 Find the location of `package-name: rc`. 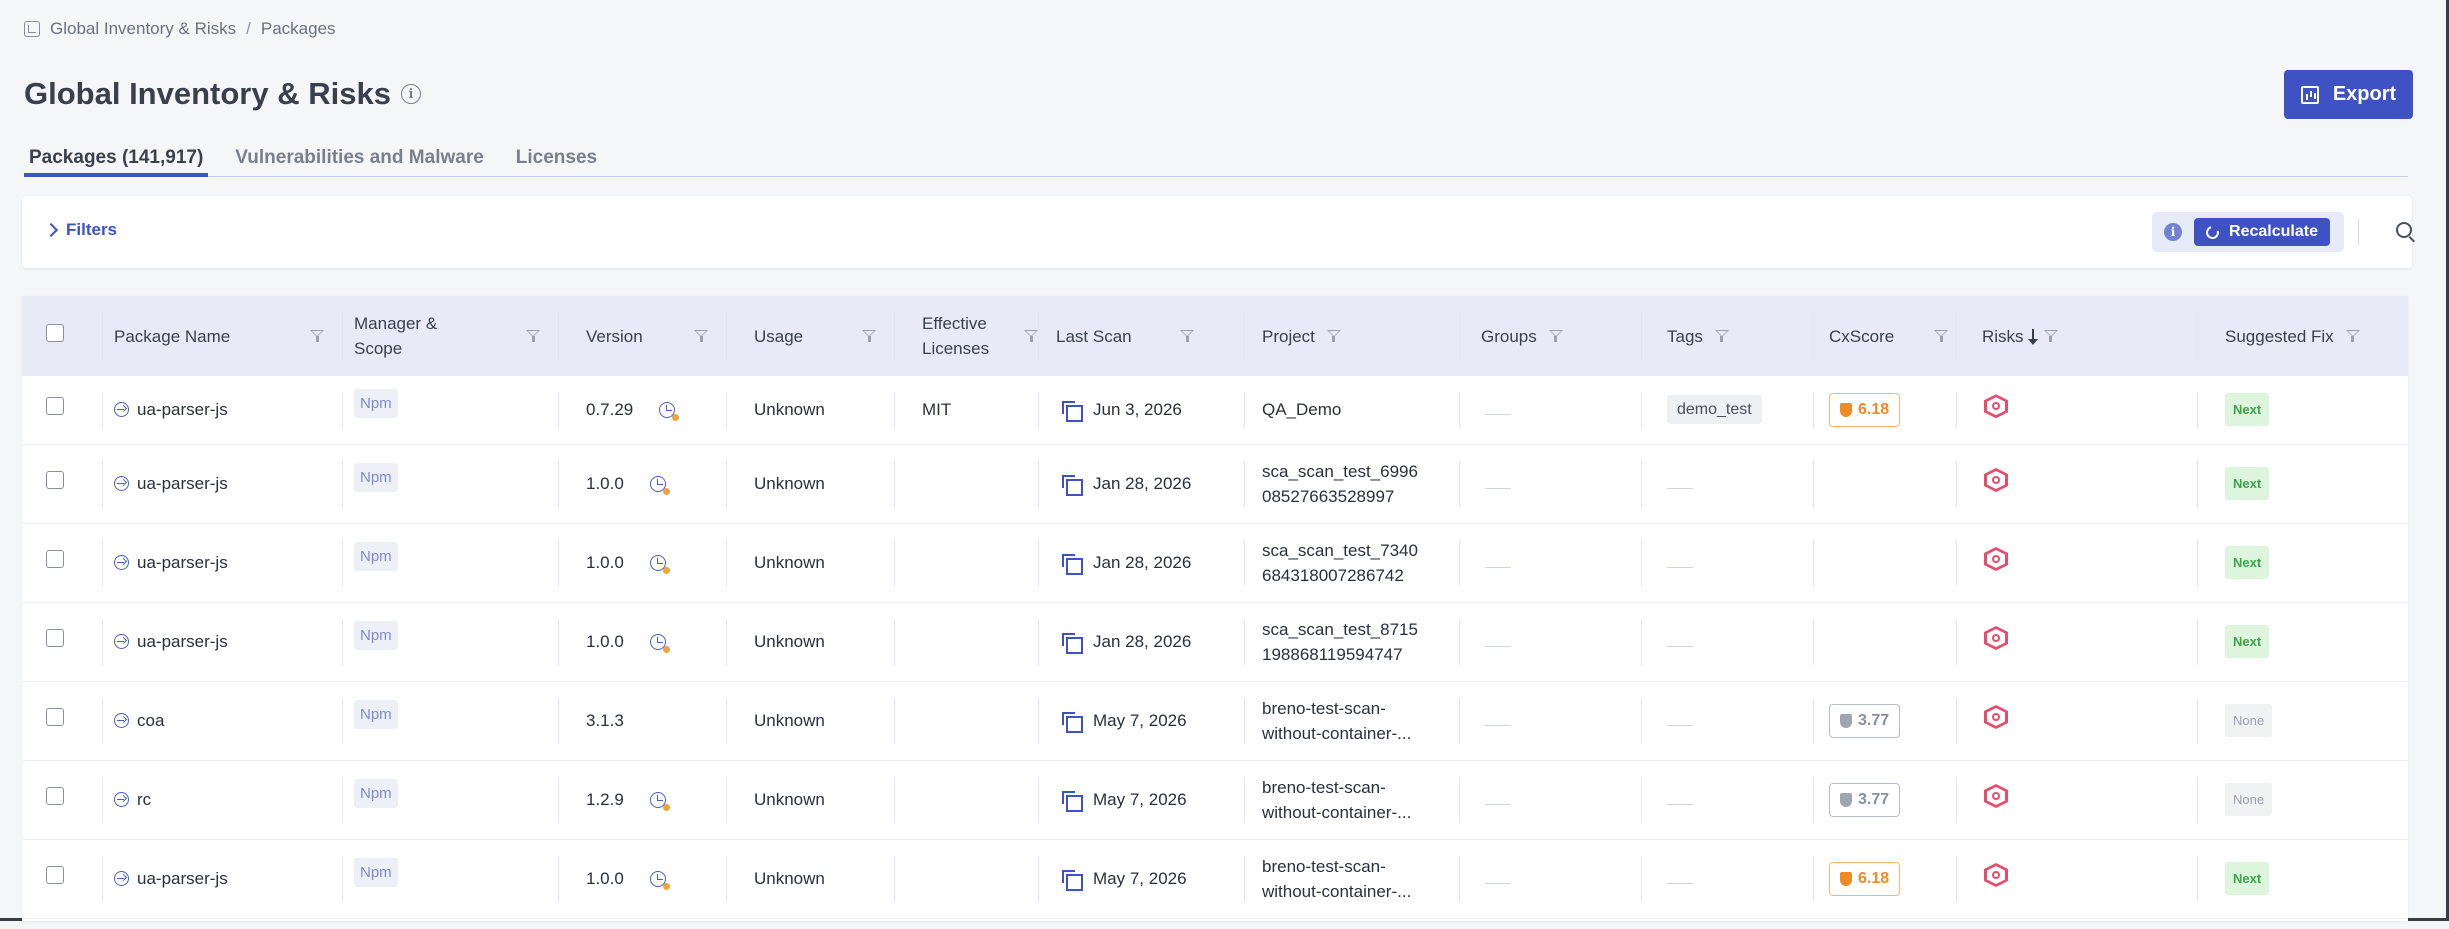

package-name: rc is located at coordinates (144, 799).